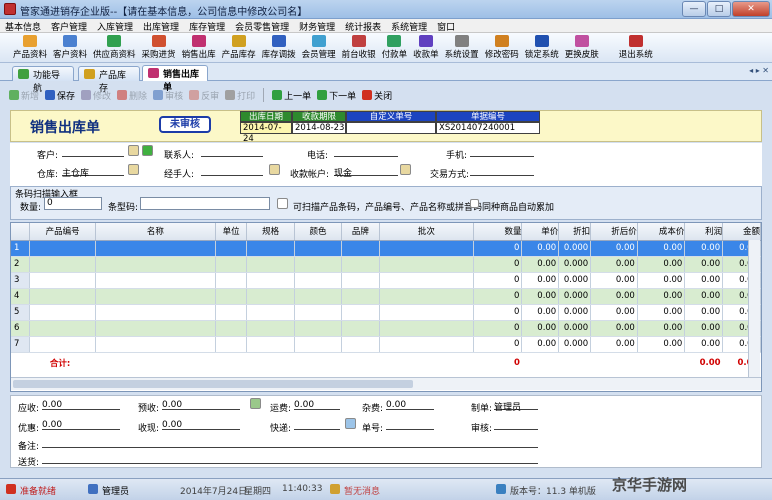  Describe the element at coordinates (446, 26) in the screenshot. I see `menu-item-9: 窗口` at that location.